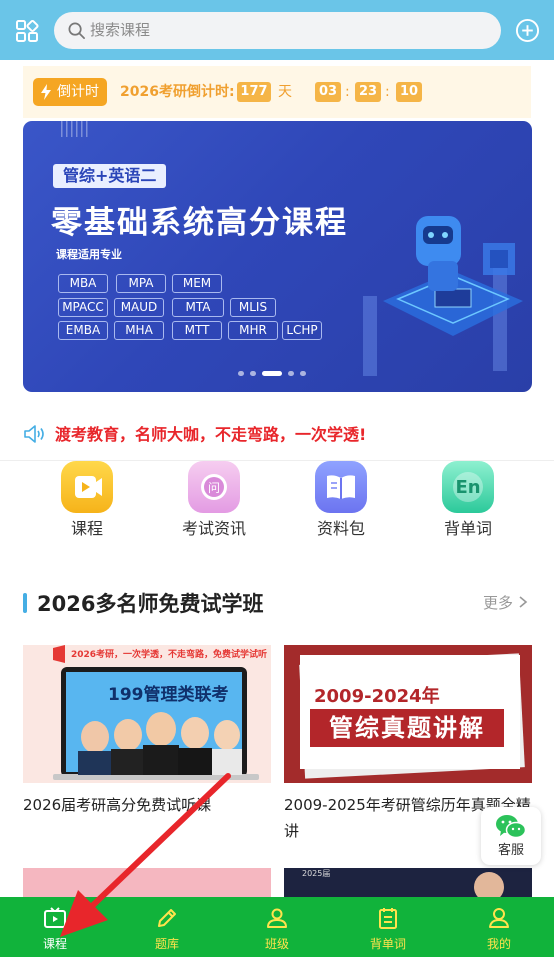 This screenshot has width=554, height=957. Describe the element at coordinates (167, 918) in the screenshot. I see `pencil-icon` at that location.